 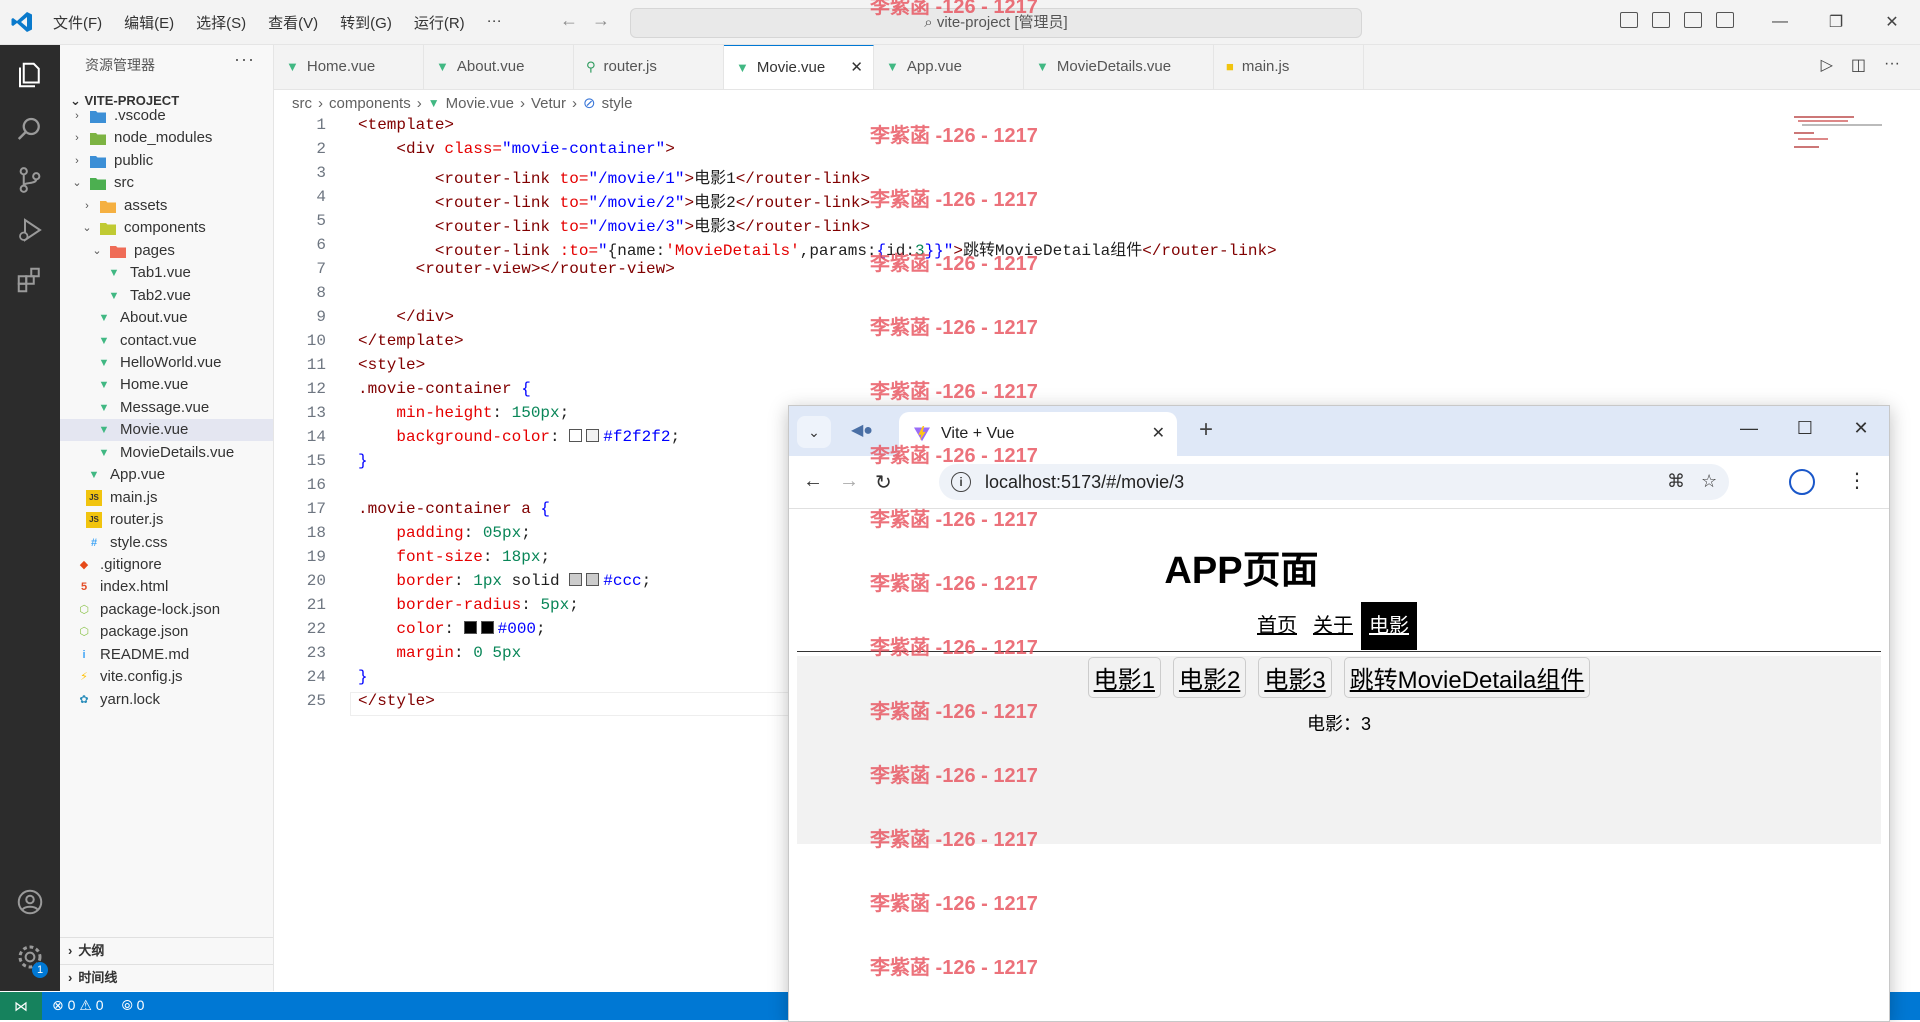 What do you see at coordinates (814, 432) in the screenshot?
I see `tab-search-dropdown-icon: ⌄` at bounding box center [814, 432].